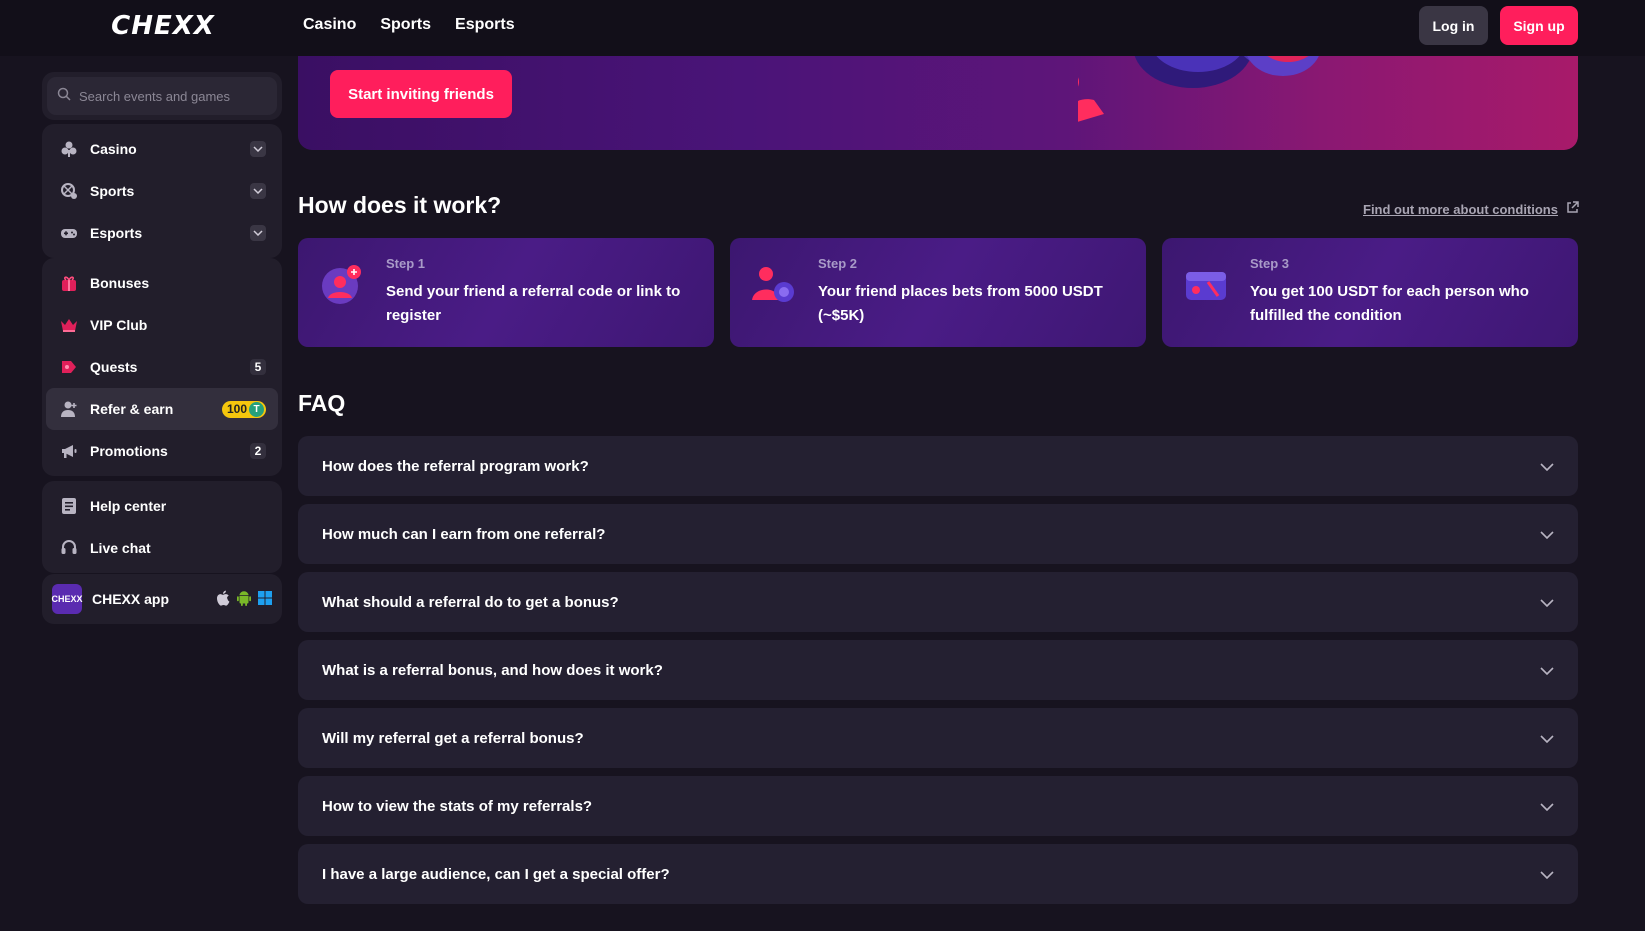  Describe the element at coordinates (223, 599) in the screenshot. I see `apple-icon` at that location.